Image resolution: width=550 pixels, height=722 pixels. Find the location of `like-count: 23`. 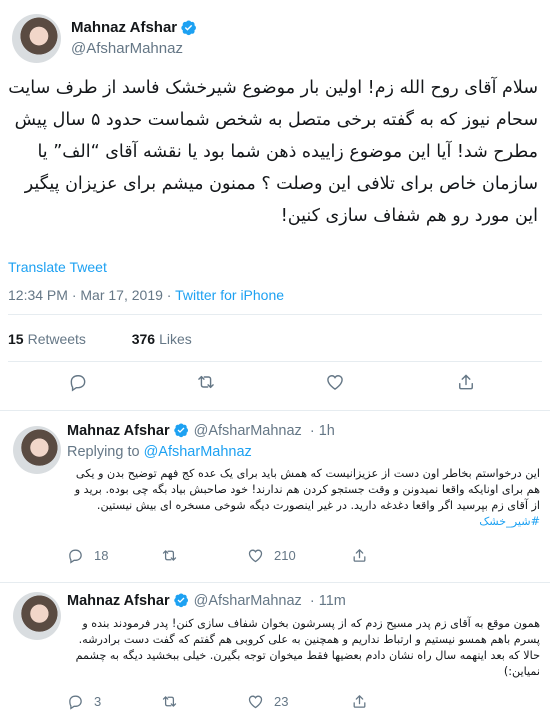

like-count: 23 is located at coordinates (281, 701).